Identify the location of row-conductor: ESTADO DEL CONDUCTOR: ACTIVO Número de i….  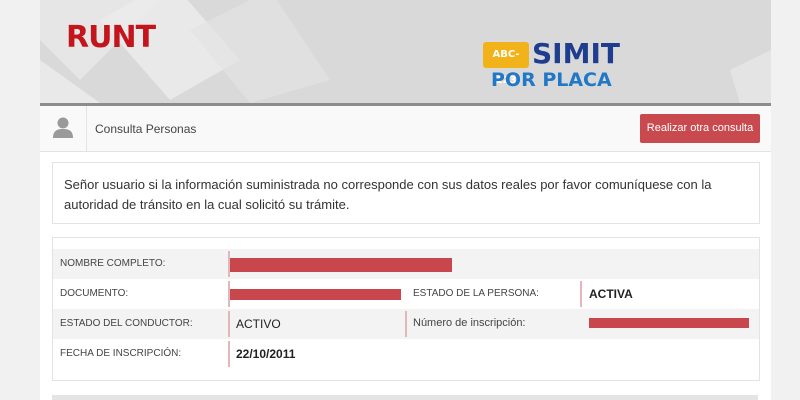
(406, 324).